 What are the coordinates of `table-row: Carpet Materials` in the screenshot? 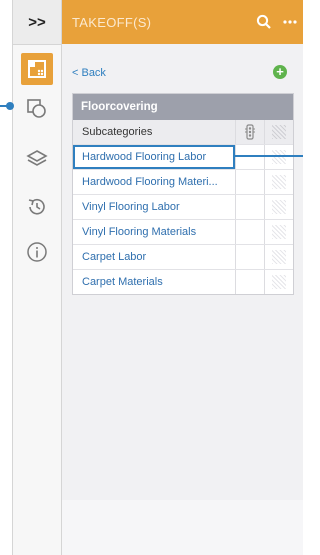 It's located at (183, 281).